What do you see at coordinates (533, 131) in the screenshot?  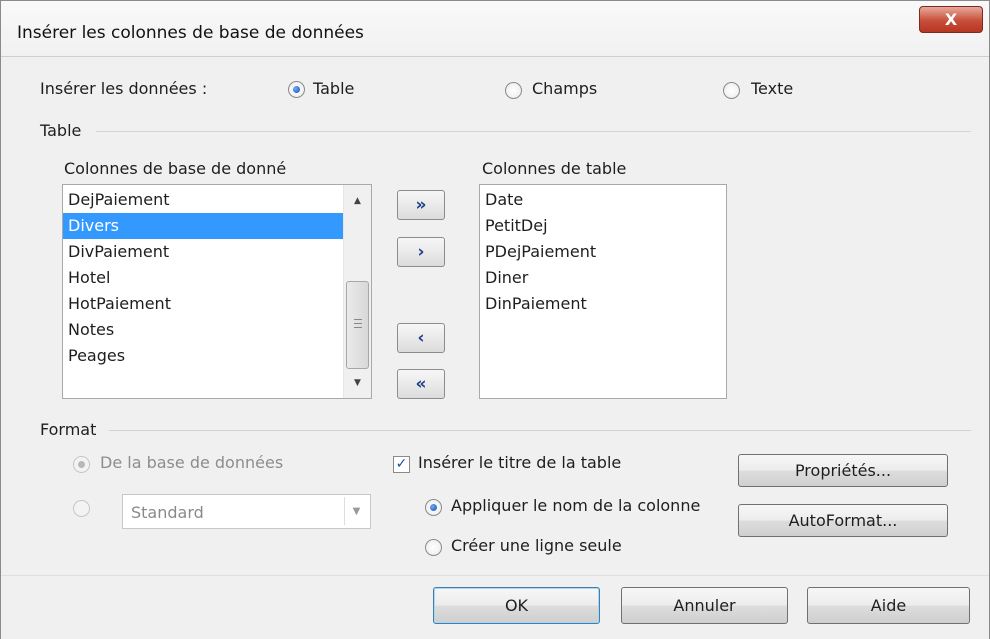 I see `table-section-divider` at bounding box center [533, 131].